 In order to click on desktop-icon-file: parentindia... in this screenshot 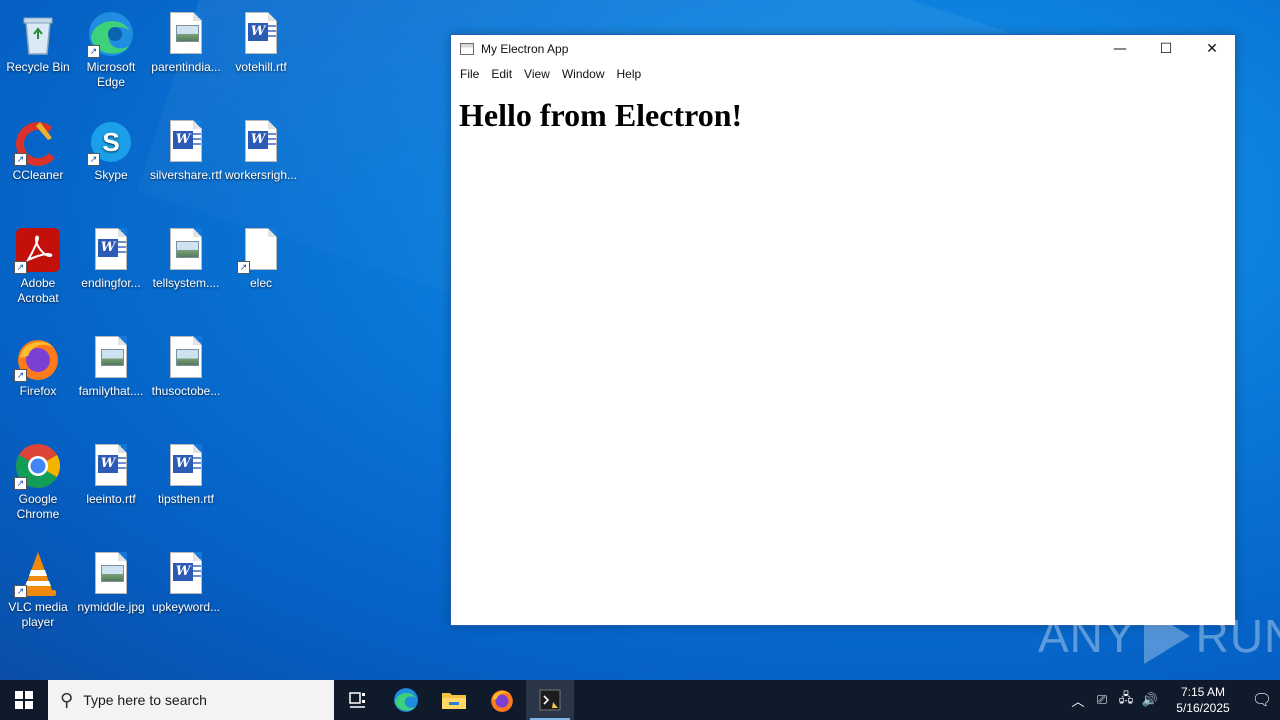, I will do `click(186, 40)`.